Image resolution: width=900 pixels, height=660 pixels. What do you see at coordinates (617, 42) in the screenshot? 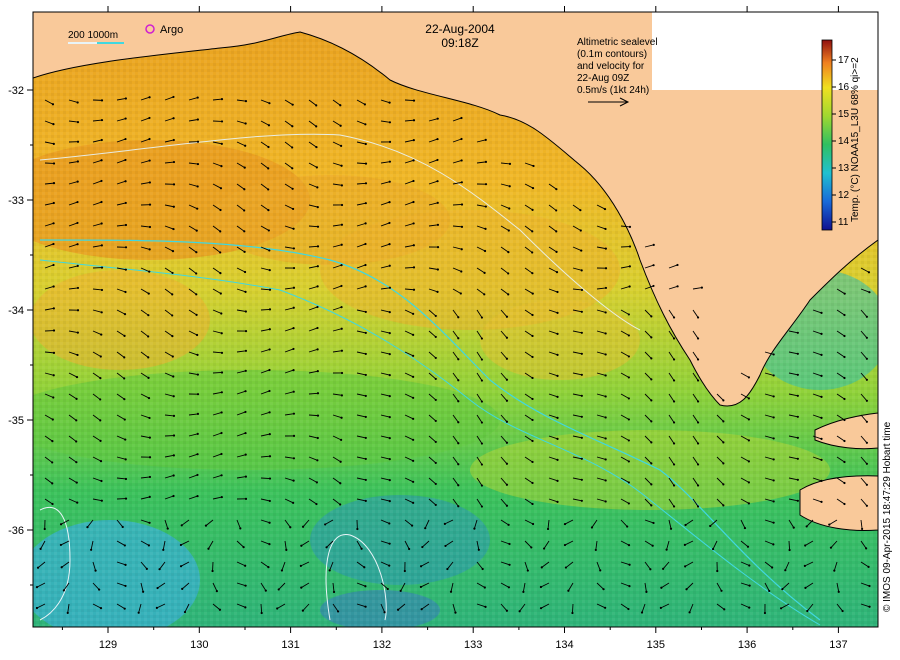
I see `note-line: Altimetric sealevel` at bounding box center [617, 42].